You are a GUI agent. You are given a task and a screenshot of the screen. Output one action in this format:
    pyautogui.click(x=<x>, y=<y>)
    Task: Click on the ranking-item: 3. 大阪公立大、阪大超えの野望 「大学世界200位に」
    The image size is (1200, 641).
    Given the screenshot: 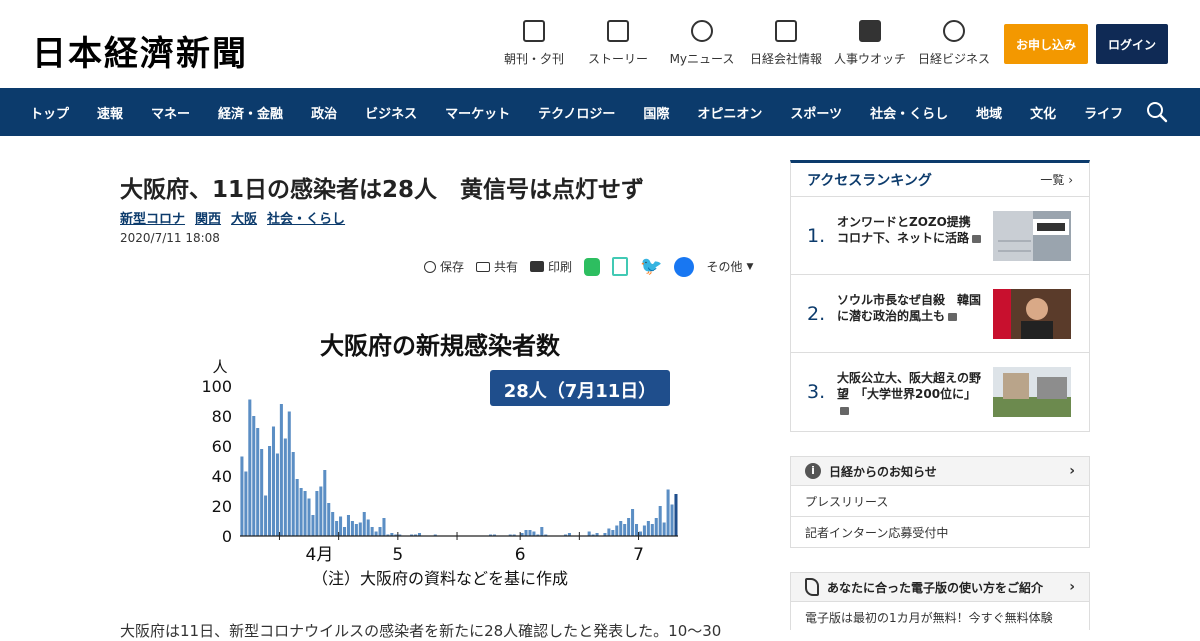 What is the action you would take?
    pyautogui.click(x=940, y=392)
    